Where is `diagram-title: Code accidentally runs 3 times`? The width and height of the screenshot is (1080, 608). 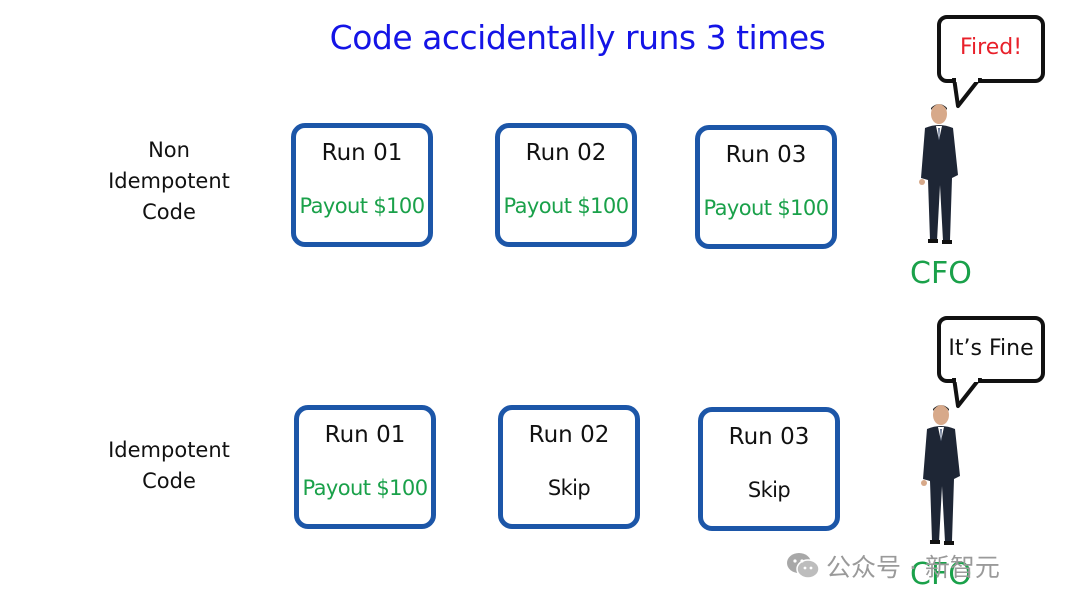
diagram-title: Code accidentally runs 3 times is located at coordinates (577, 37).